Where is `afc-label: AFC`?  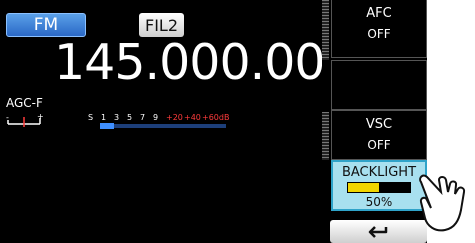
afc-label: AFC is located at coordinates (379, 13).